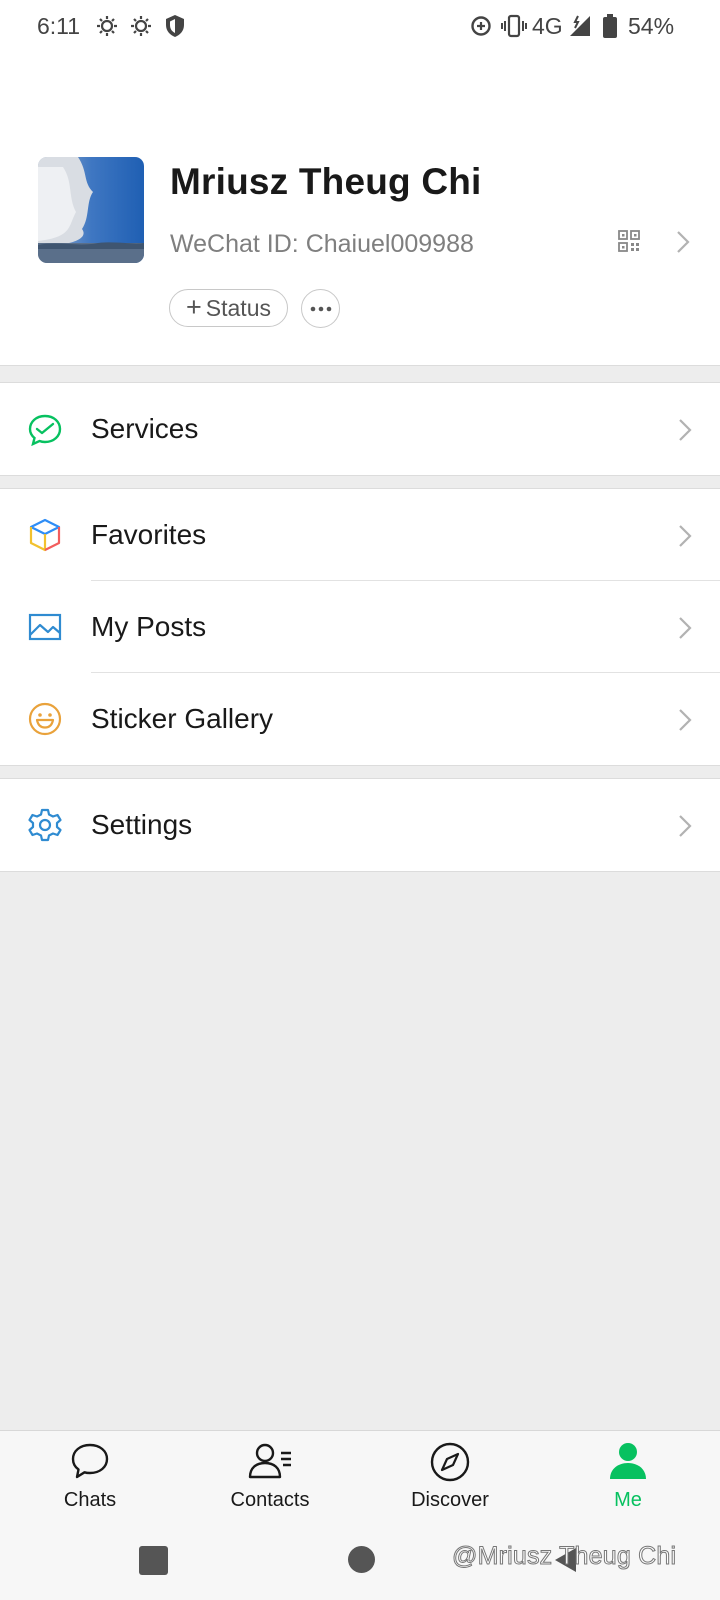  I want to click on more-options-button, so click(320, 308).